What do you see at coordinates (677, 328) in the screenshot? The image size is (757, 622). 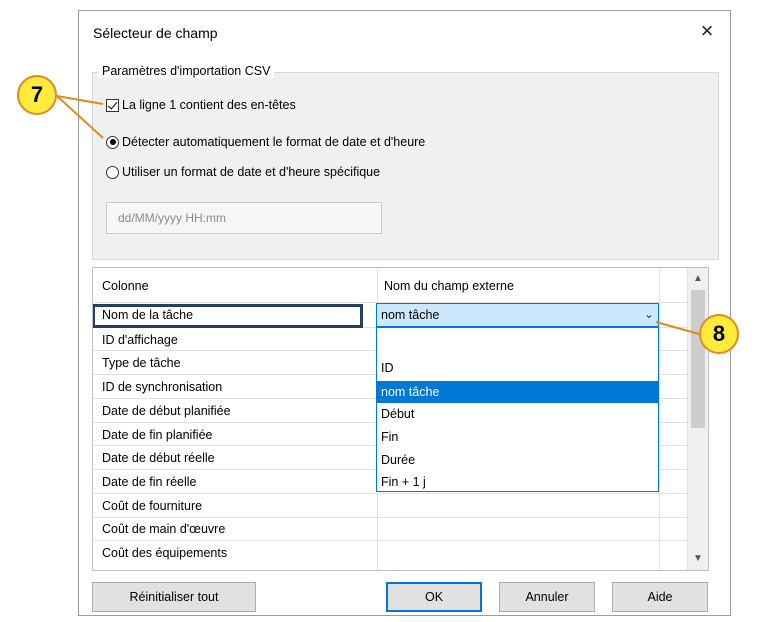 I see `callout-8-pointer-line` at bounding box center [677, 328].